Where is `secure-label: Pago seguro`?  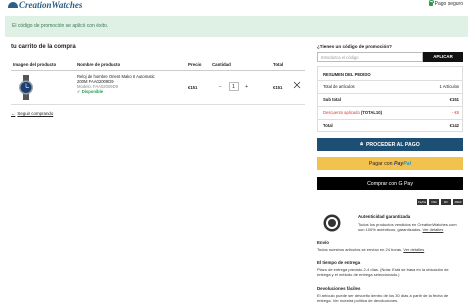 secure-label: Pago seguro is located at coordinates (448, 4).